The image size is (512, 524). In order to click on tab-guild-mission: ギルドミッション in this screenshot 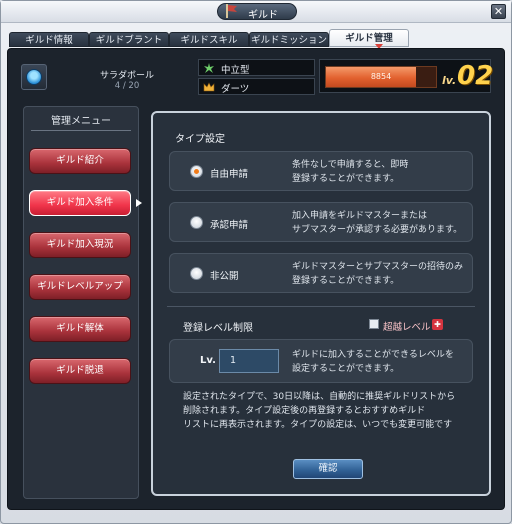, I will do `click(289, 39)`.